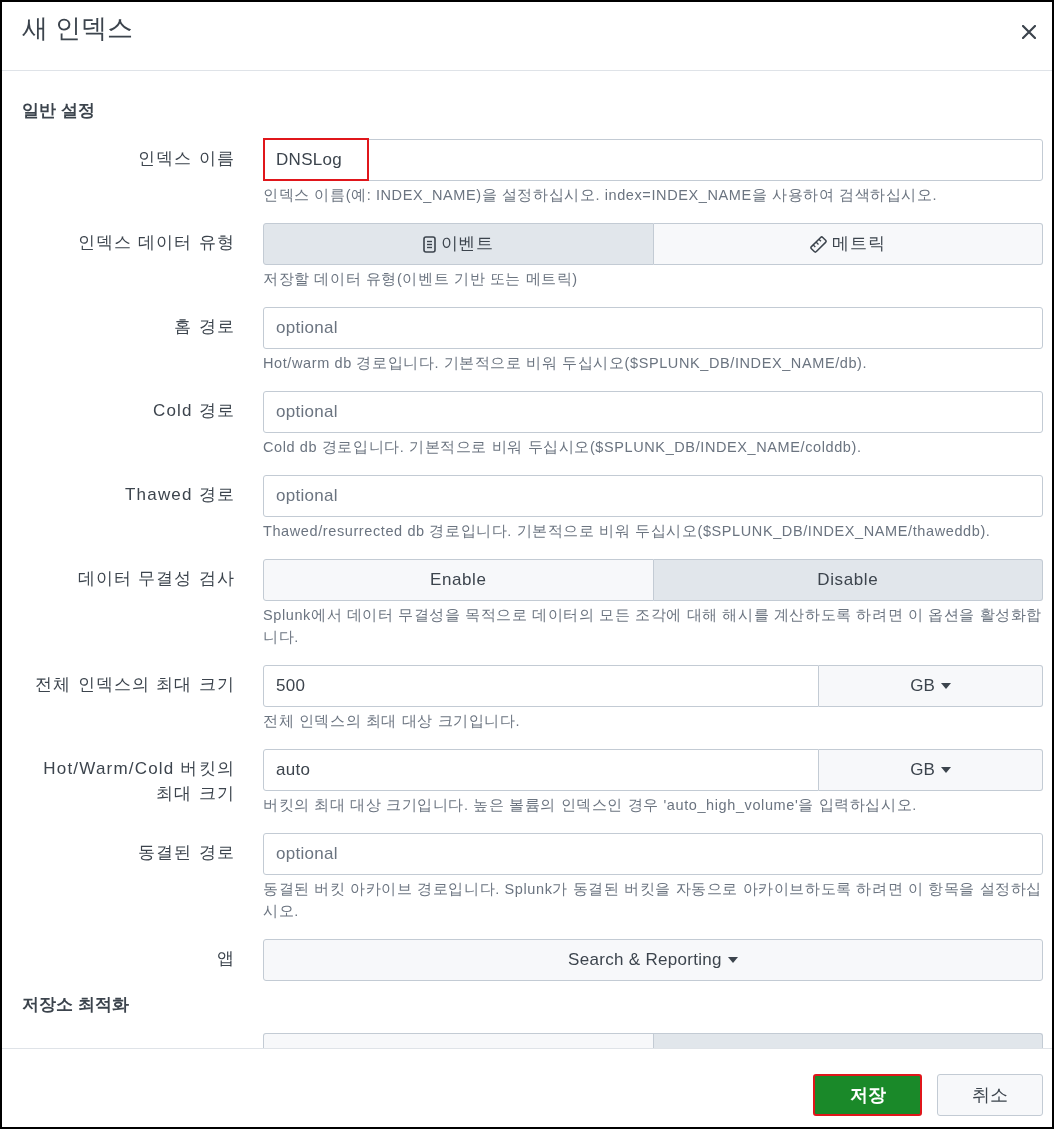 The width and height of the screenshot is (1054, 1129). Describe the element at coordinates (566, 363) in the screenshot. I see `help-text: Hot/warm db 경로입니다. 기본적으로 비워 두십시오($SPLUNK_DB/INDEX_NAME/db).` at that location.